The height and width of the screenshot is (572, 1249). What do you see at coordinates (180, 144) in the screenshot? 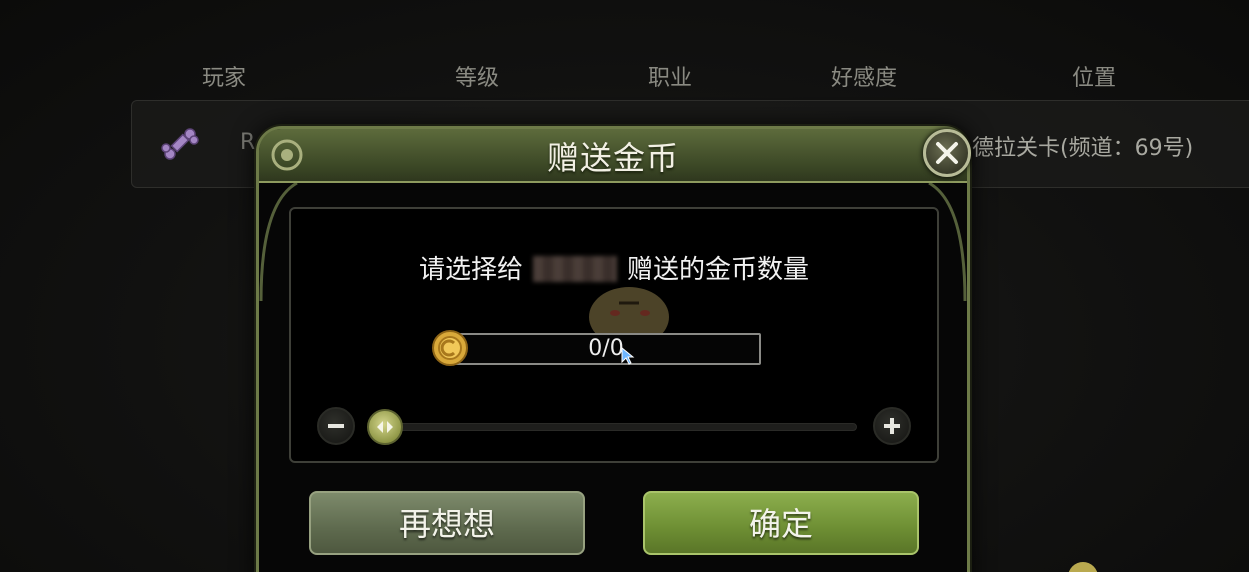
I see `bone-icon` at bounding box center [180, 144].